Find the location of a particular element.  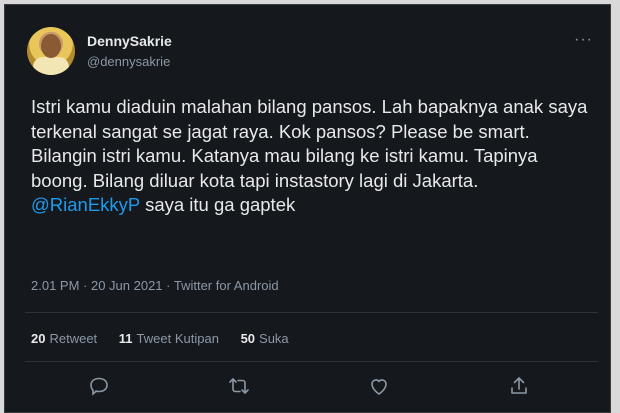

more-icon: ··· is located at coordinates (583, 40).